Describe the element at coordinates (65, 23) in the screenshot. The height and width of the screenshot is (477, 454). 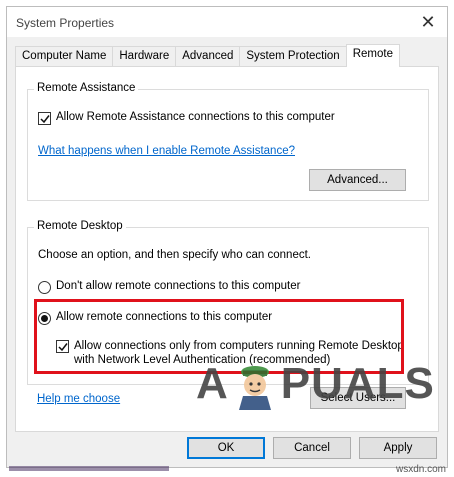
I see `window-title: System Properties` at that location.